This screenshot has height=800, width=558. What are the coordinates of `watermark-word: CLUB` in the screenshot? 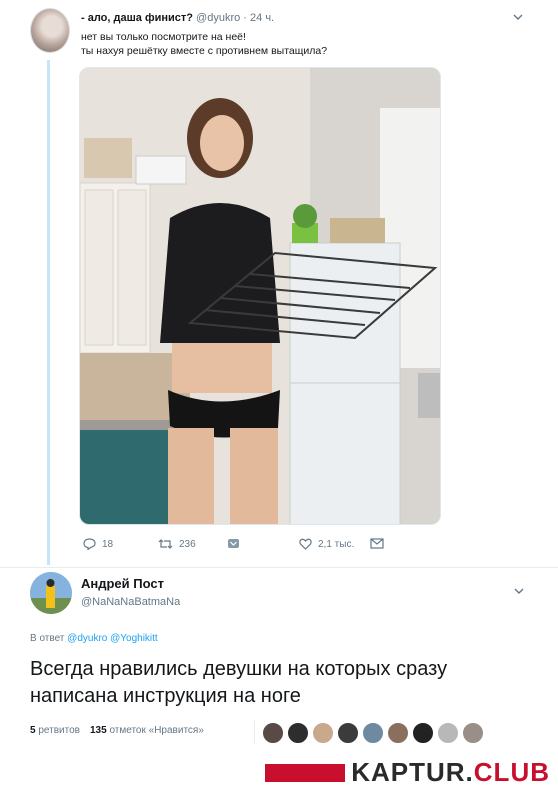 It's located at (511, 772).